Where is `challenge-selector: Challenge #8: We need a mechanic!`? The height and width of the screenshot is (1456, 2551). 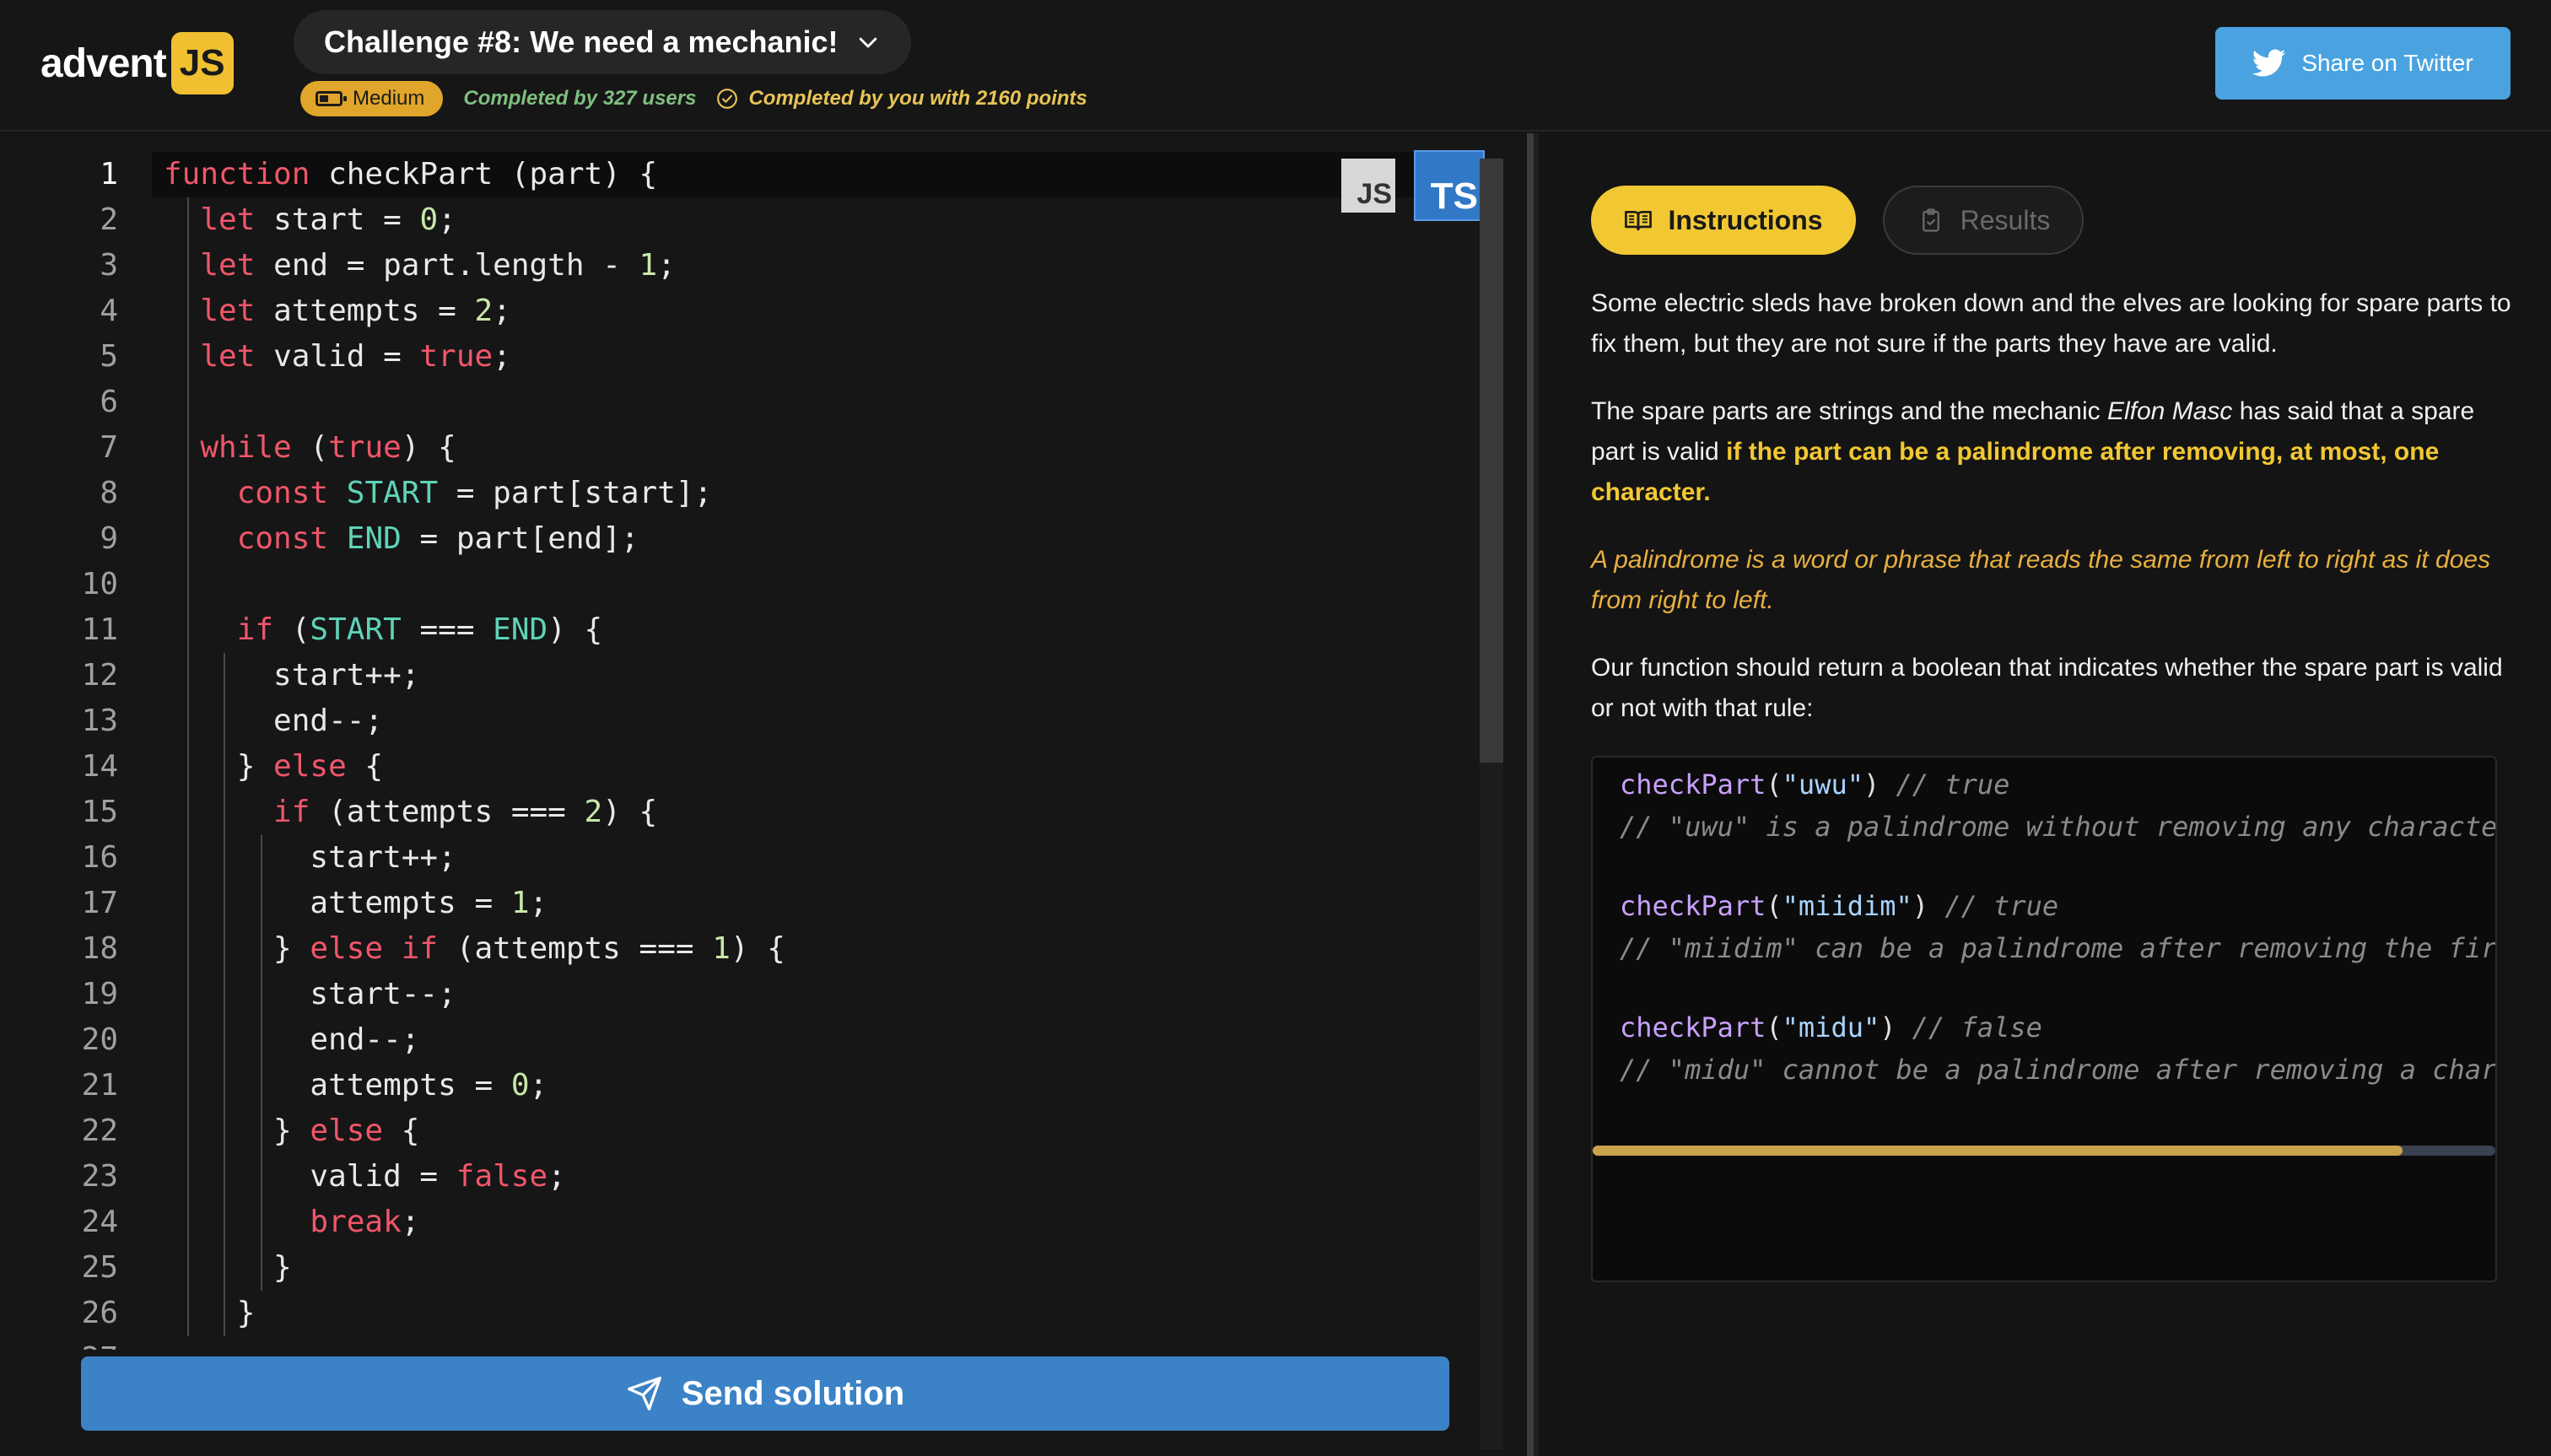
challenge-selector: Challenge #8: We need a mechanic! is located at coordinates (602, 42).